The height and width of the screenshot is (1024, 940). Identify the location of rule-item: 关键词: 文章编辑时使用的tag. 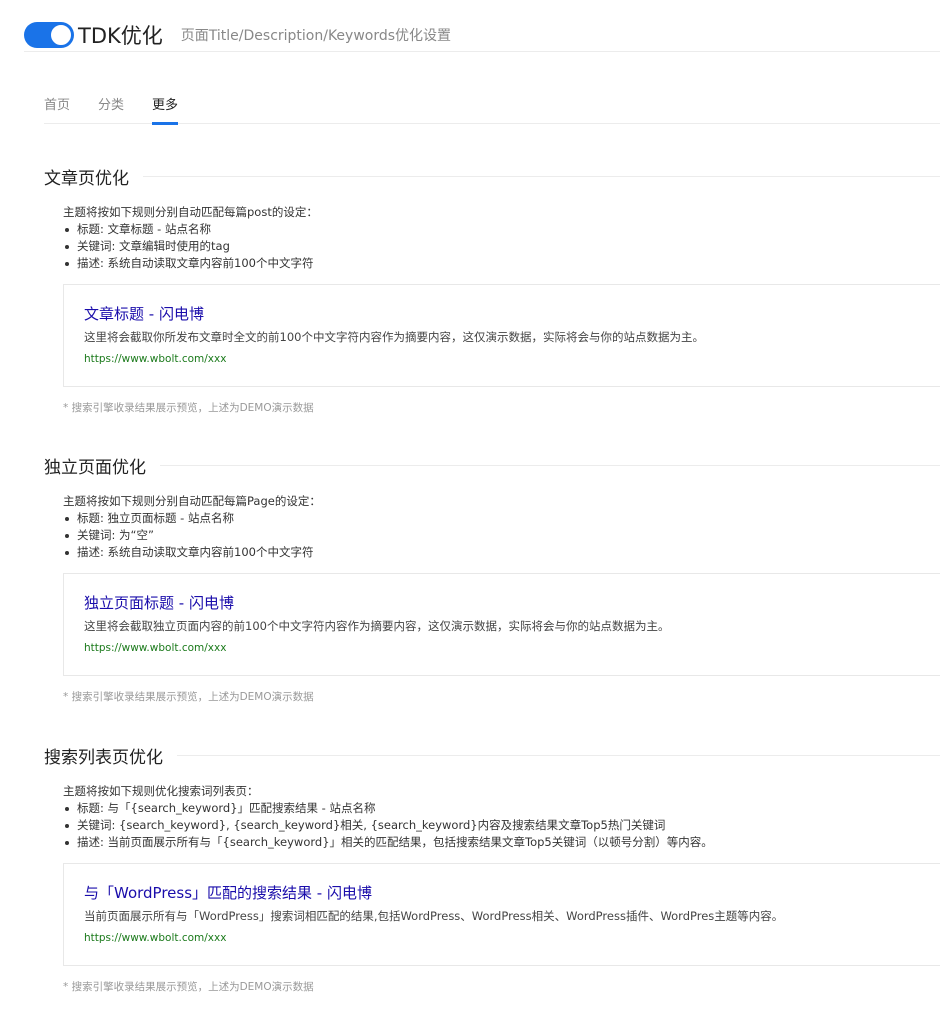
(501, 246).